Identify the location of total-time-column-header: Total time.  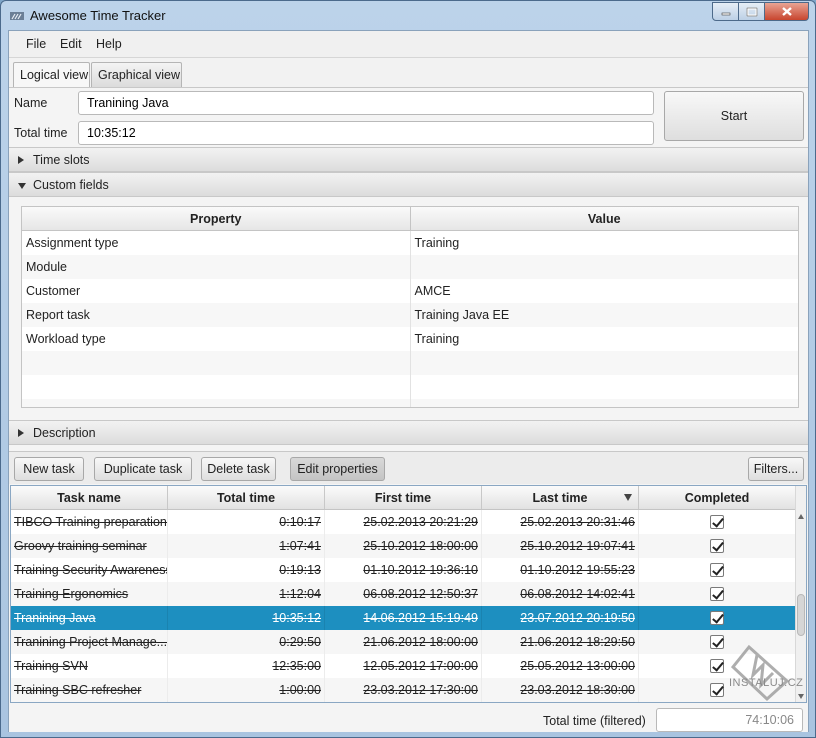
(246, 497).